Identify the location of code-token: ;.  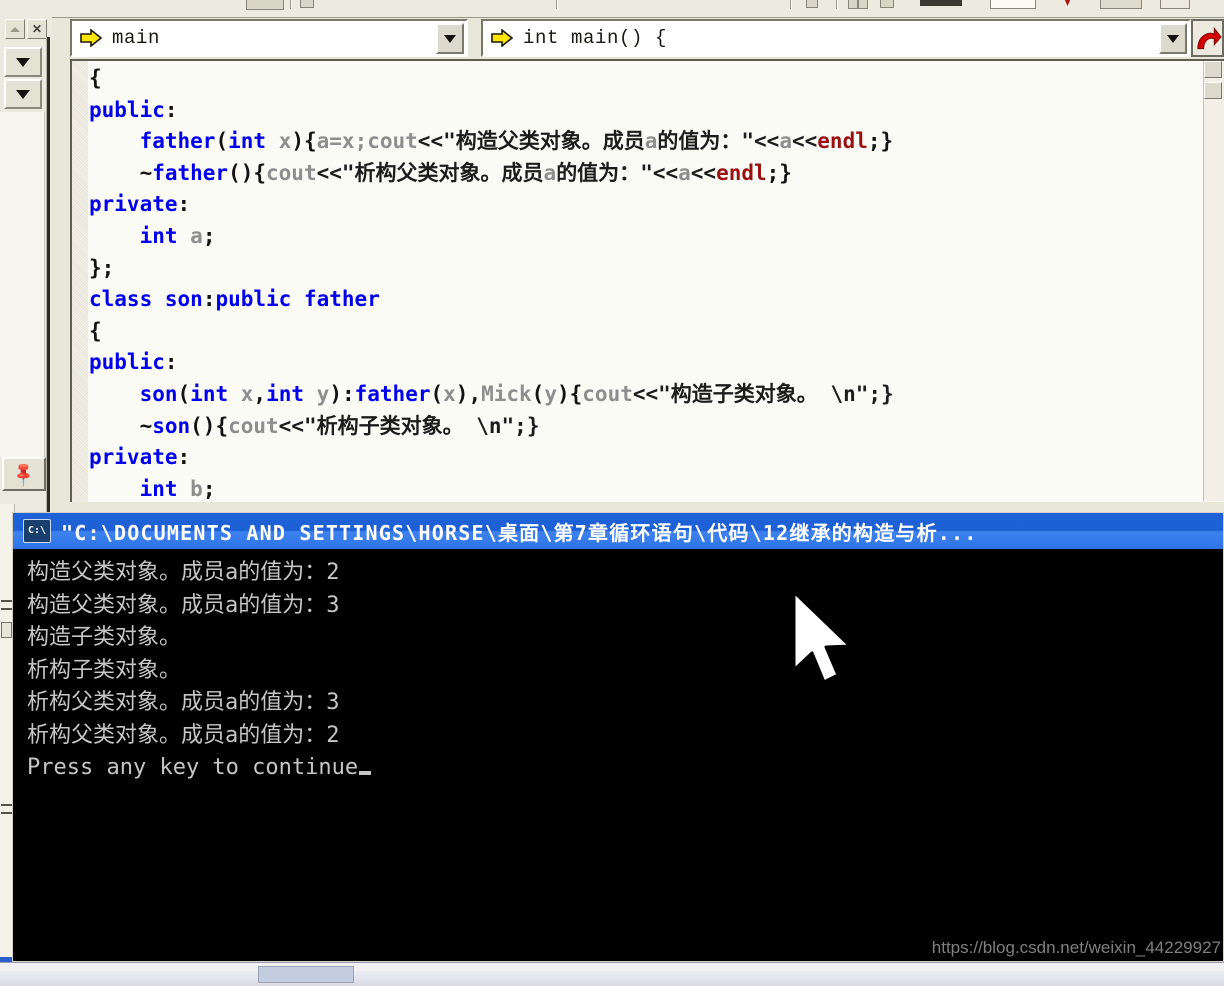
(209, 235).